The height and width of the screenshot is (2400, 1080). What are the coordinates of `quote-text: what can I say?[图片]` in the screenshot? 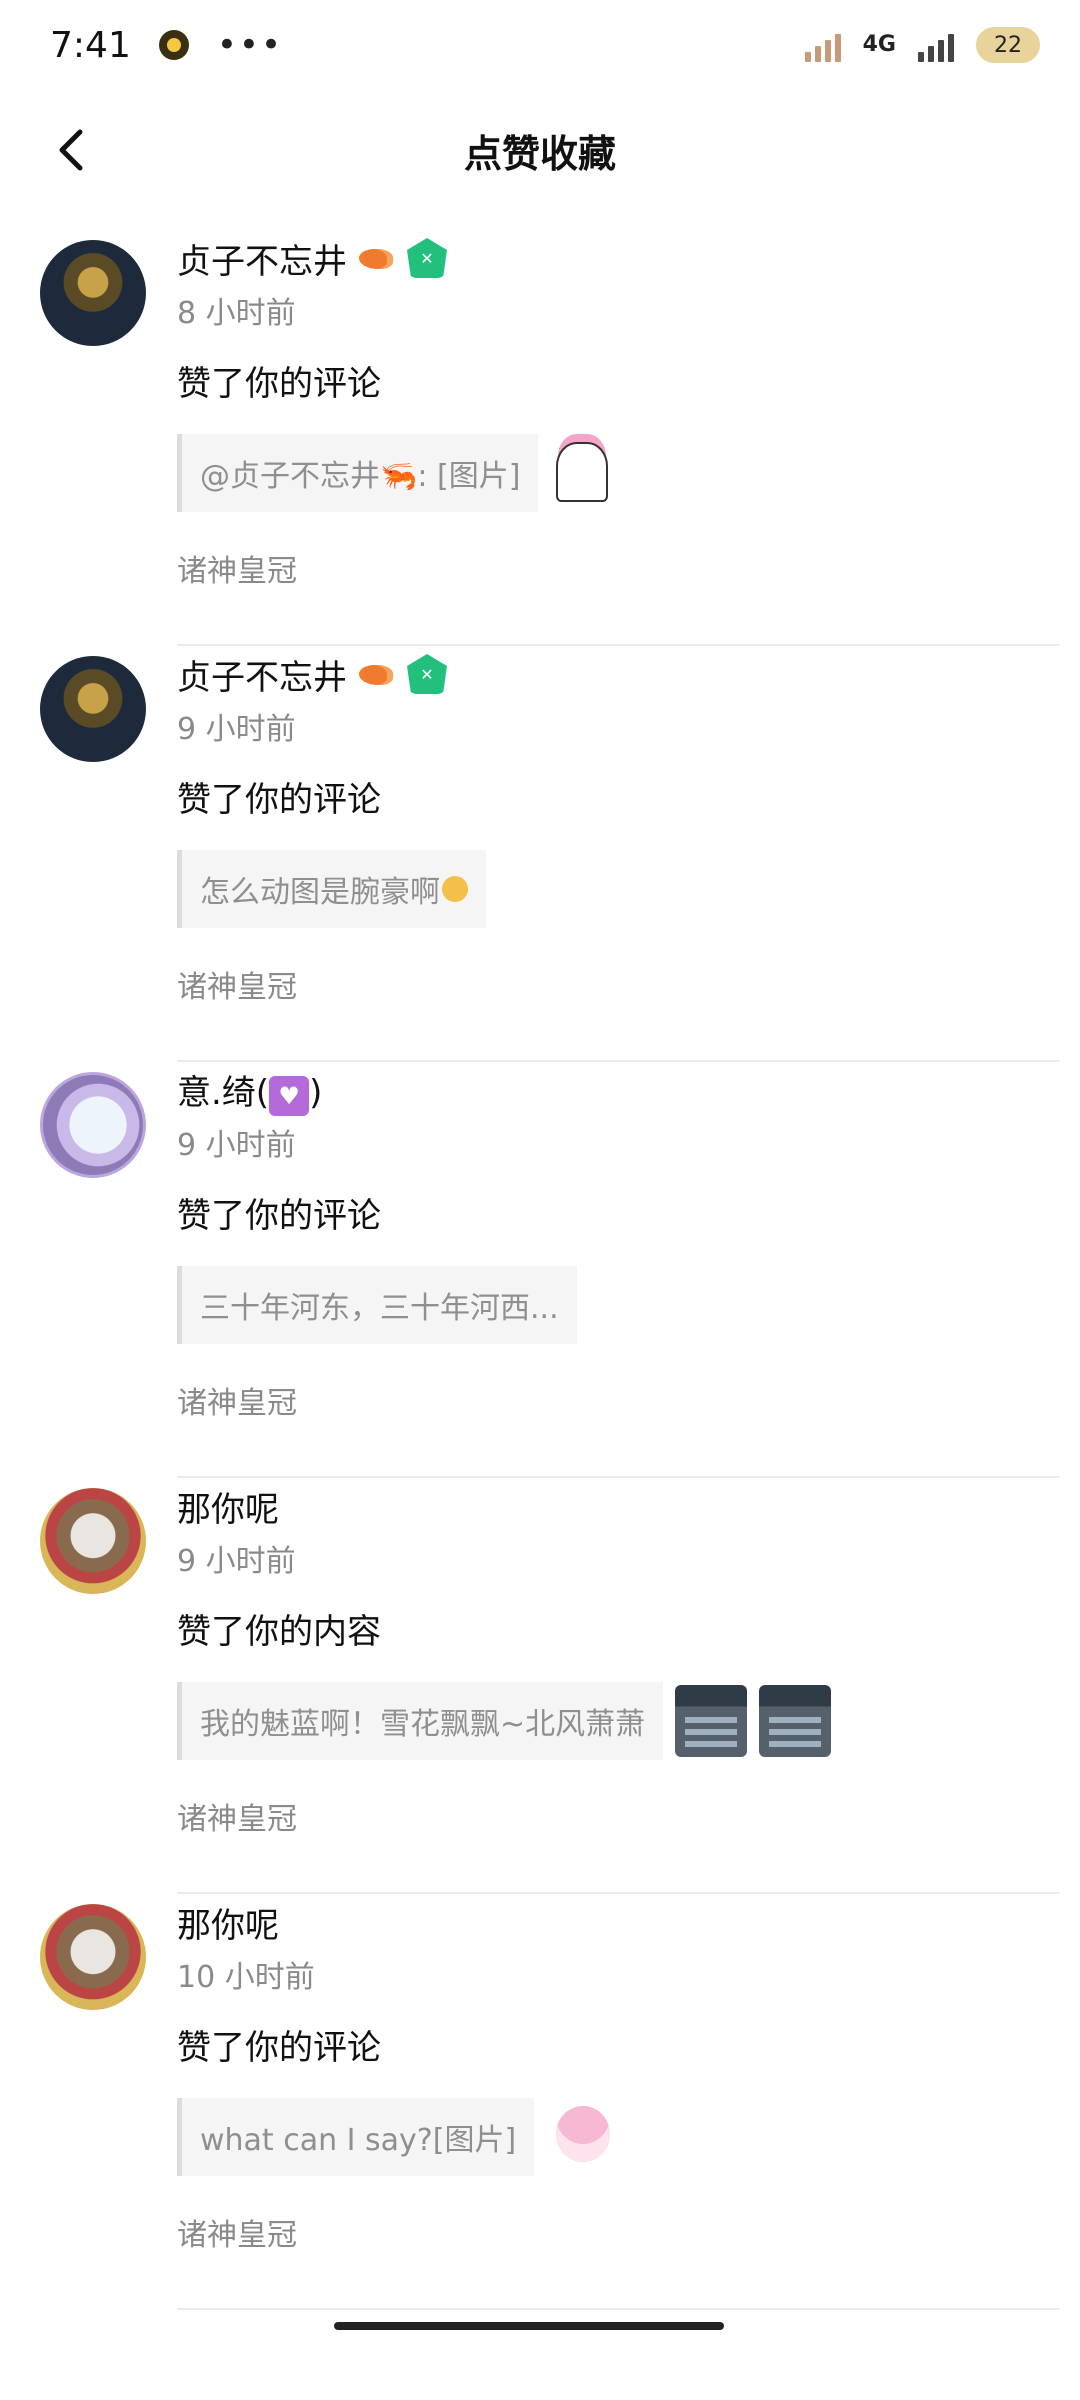 It's located at (356, 2137).